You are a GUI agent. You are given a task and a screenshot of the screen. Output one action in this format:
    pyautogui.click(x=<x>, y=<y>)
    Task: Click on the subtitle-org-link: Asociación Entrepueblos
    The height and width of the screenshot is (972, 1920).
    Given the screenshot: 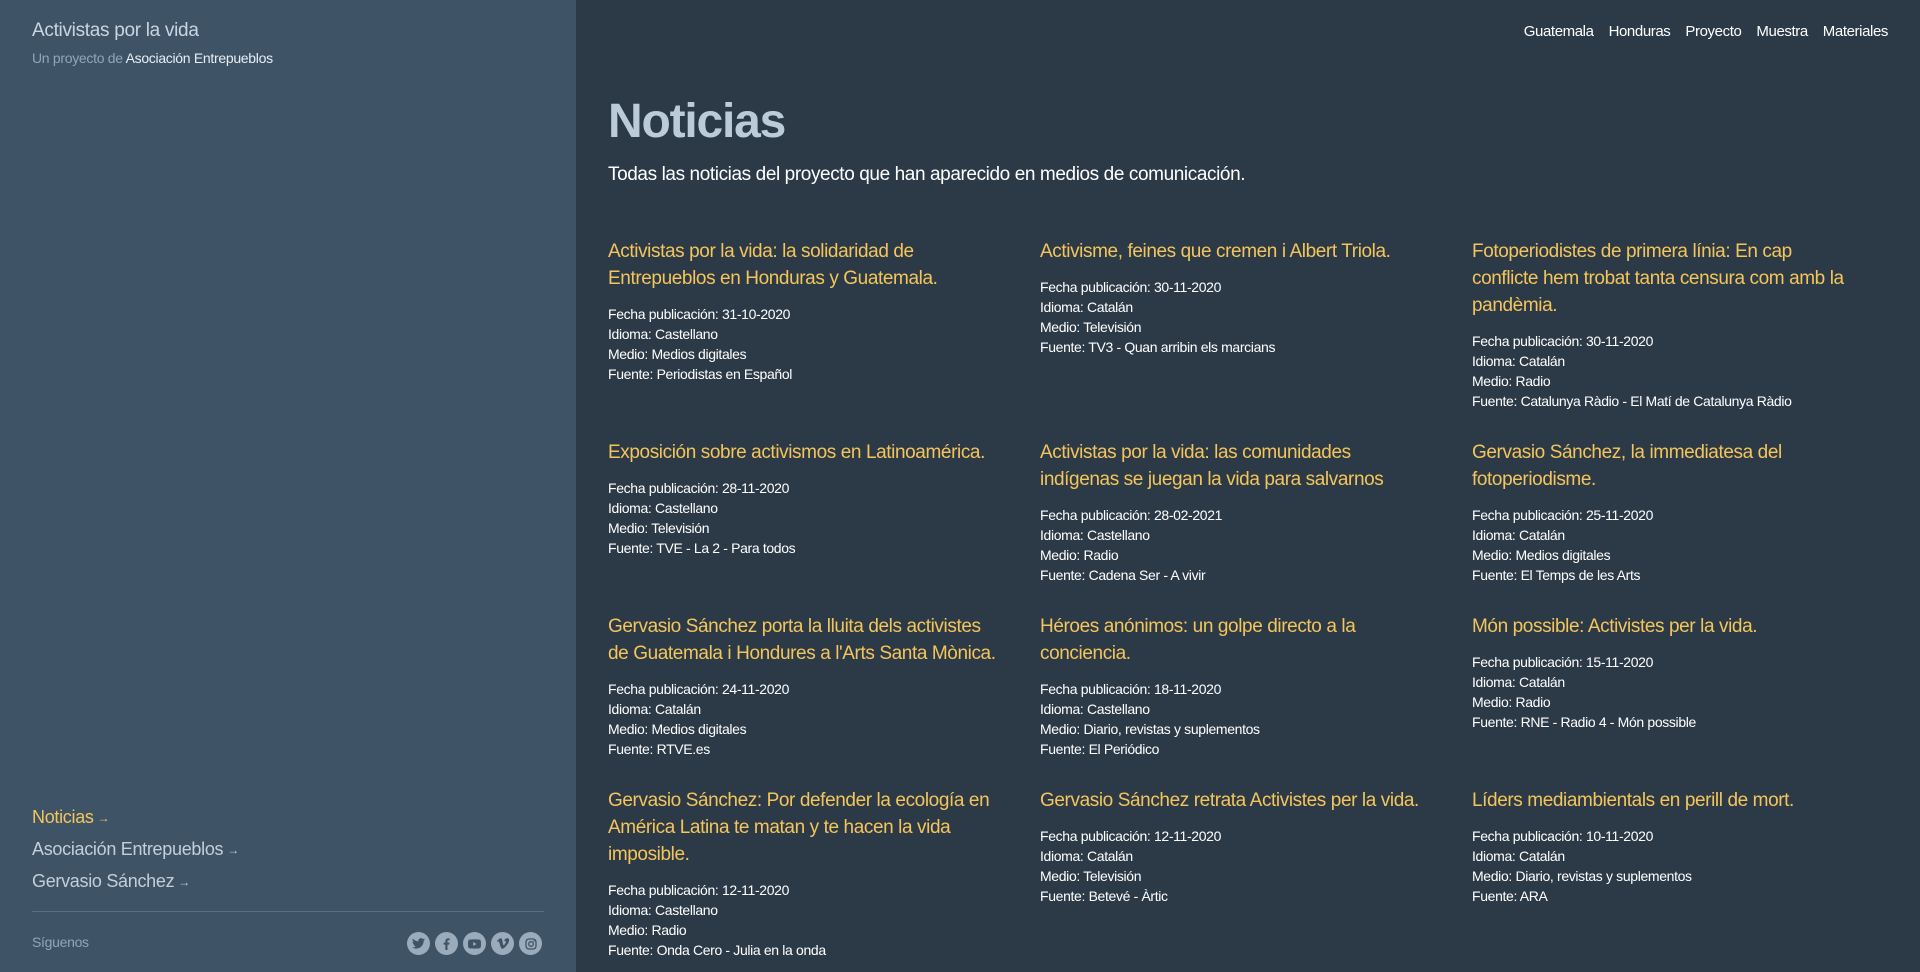 What is the action you would take?
    pyautogui.click(x=200, y=58)
    